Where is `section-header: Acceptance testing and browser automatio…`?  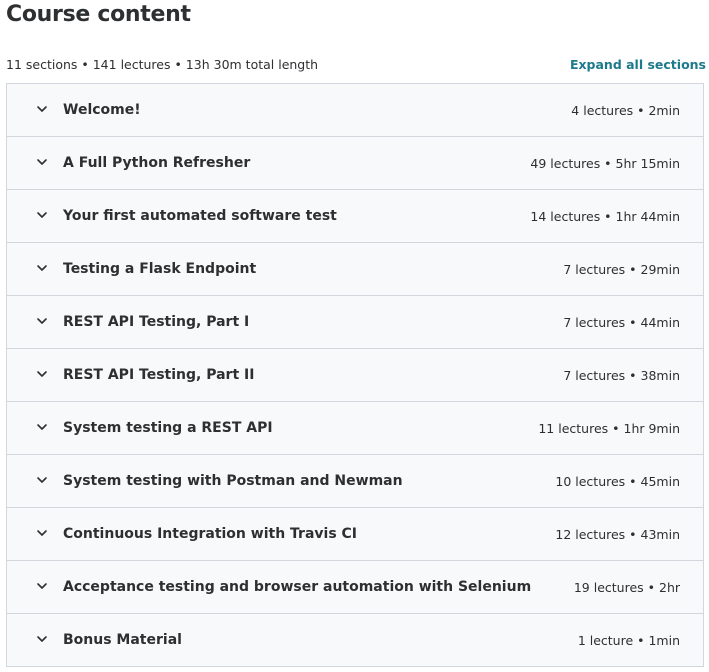 section-header: Acceptance testing and browser automatio… is located at coordinates (355, 586).